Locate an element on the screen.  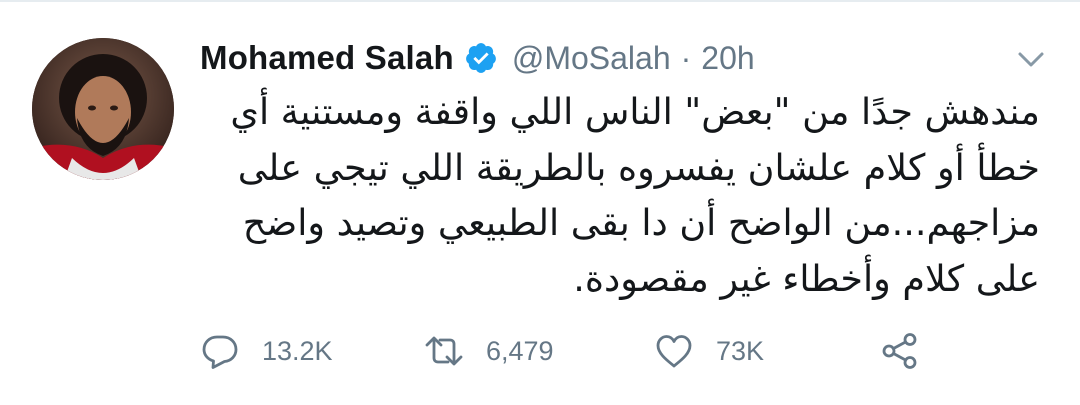
tweet-header: Mohamed Salah @MoSalah · 20h is located at coordinates (477, 58).